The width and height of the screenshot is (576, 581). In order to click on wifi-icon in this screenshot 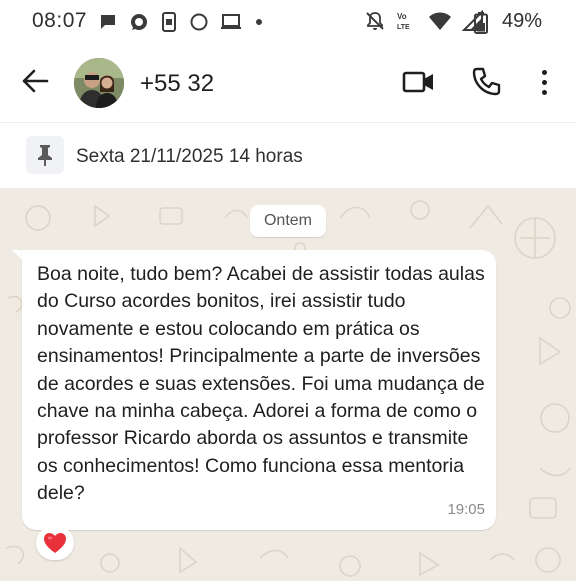, I will do `click(440, 23)`.